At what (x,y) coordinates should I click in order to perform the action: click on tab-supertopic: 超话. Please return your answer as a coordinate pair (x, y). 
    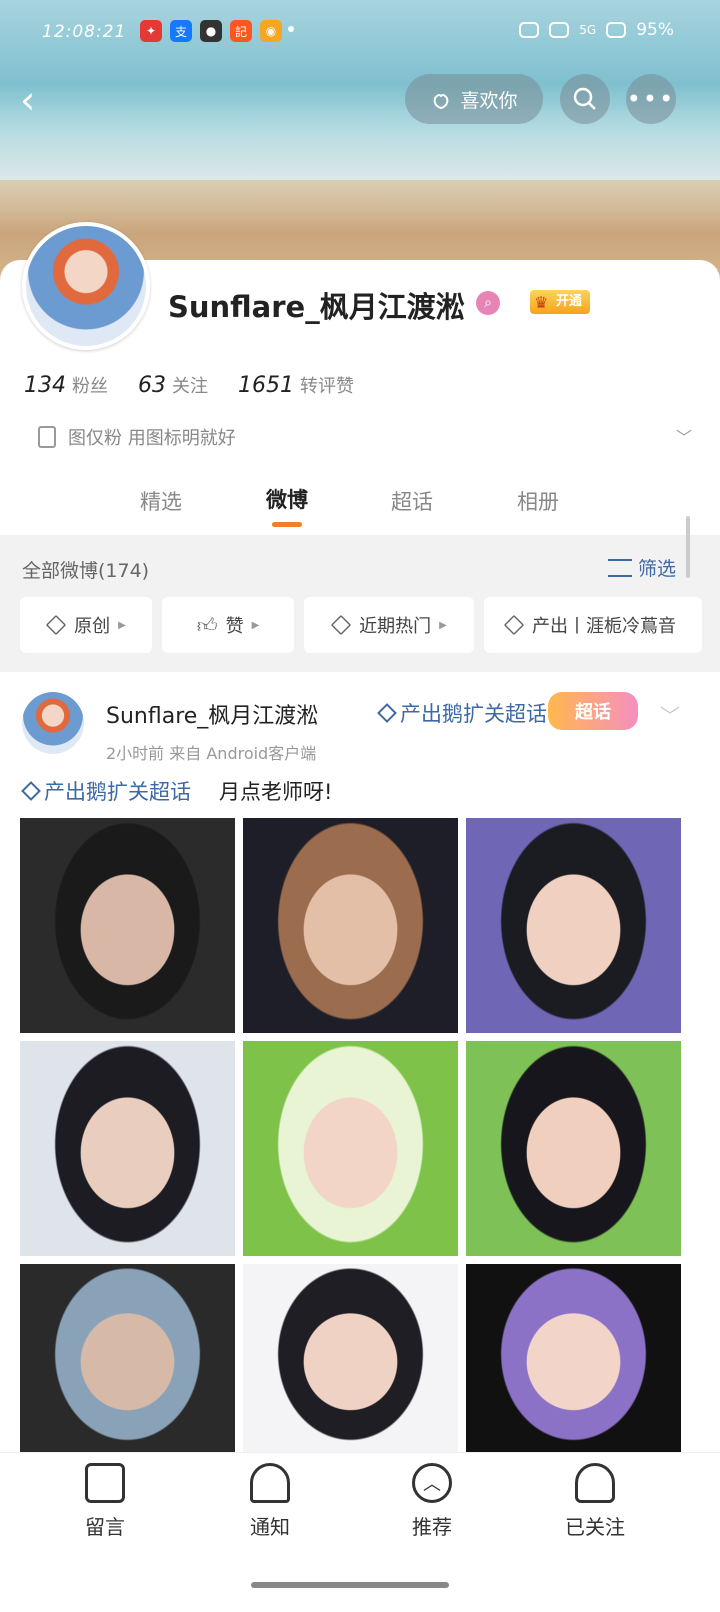
    Looking at the image, I should click on (412, 501).